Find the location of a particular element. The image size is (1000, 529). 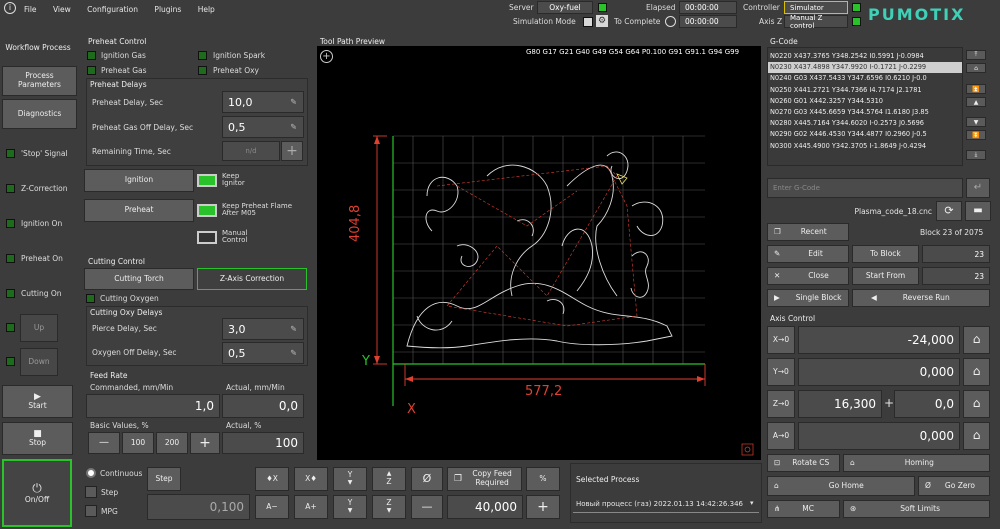

pierce-delay-field: 3,0 ✎ is located at coordinates (263, 329).